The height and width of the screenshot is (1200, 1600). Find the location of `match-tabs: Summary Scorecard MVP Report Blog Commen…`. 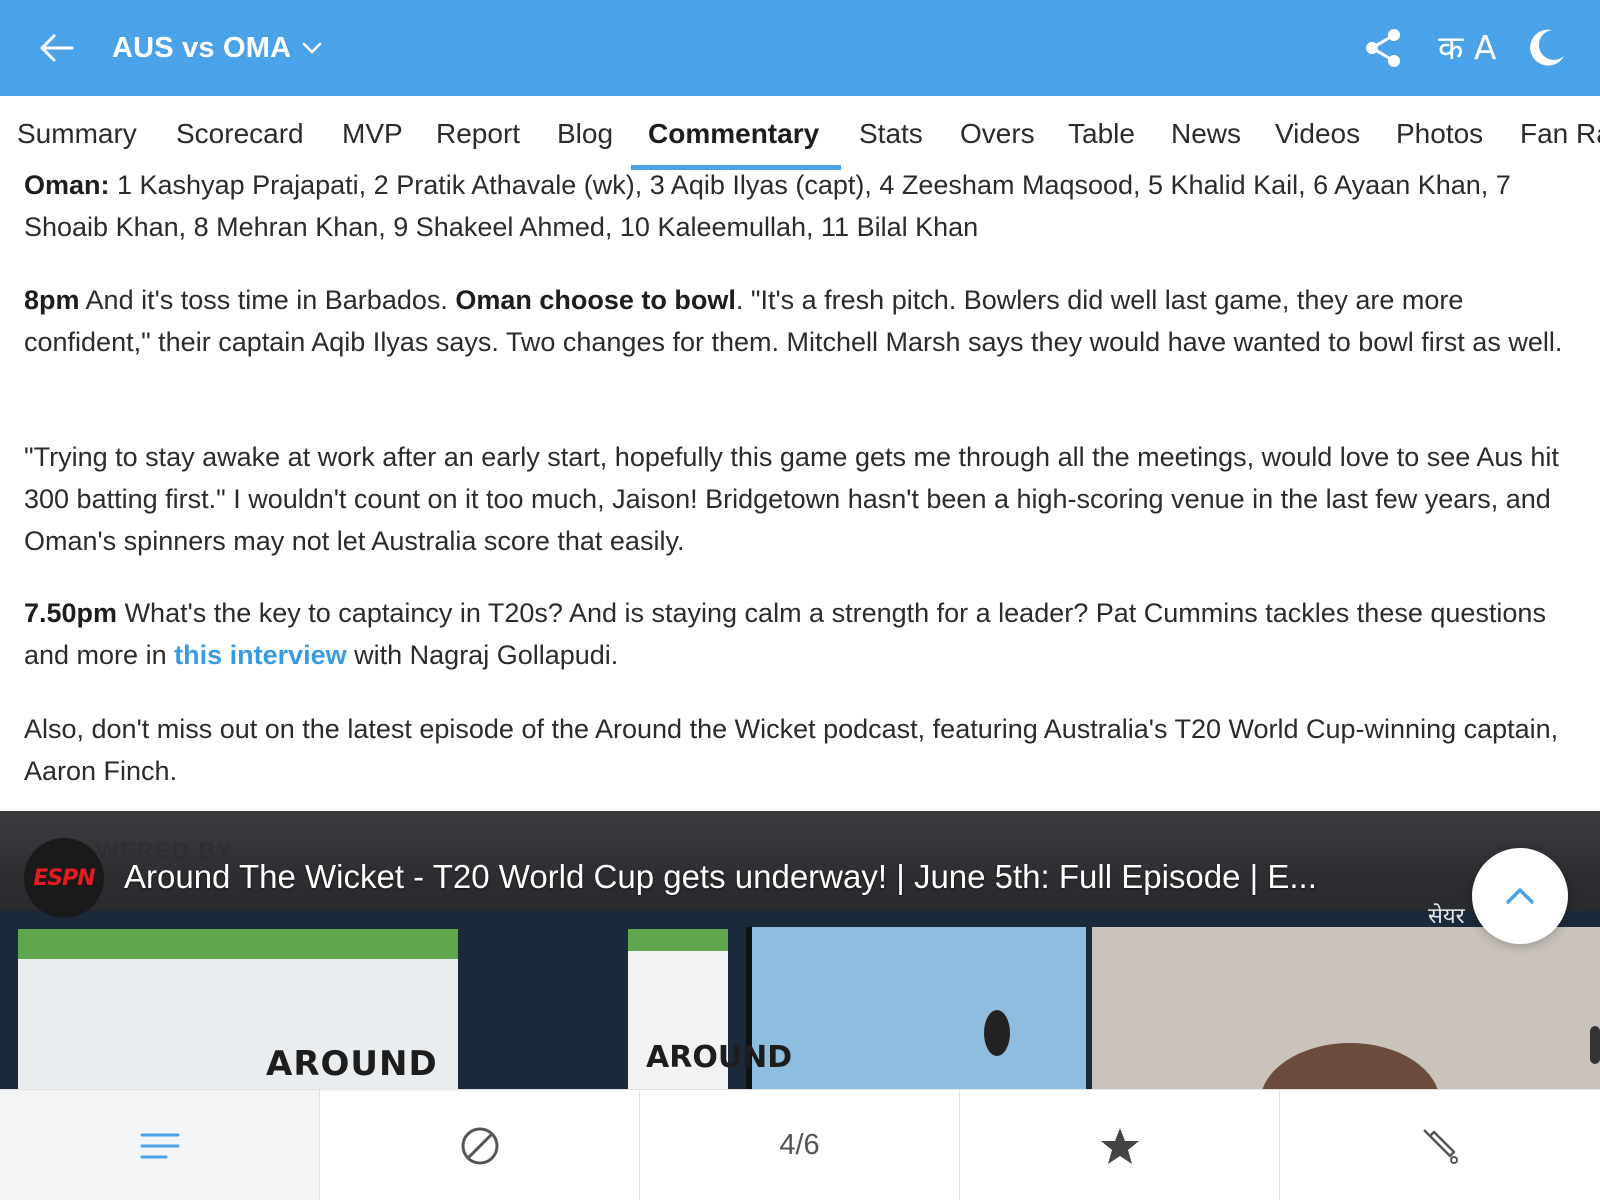

match-tabs: Summary Scorecard MVP Report Blog Commen… is located at coordinates (800, 134).